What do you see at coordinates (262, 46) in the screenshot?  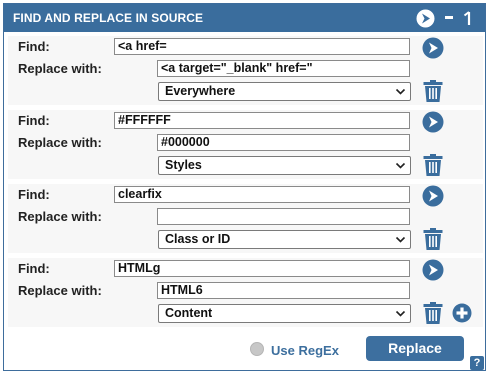 I see `find-input: <a href=` at bounding box center [262, 46].